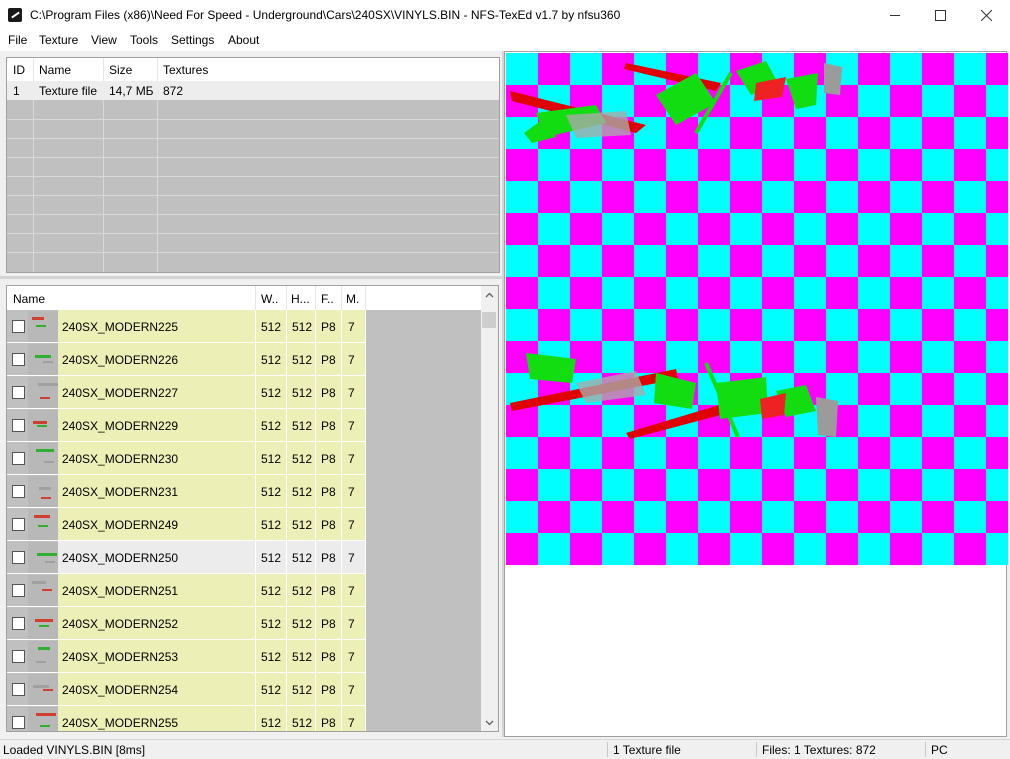 The width and height of the screenshot is (1010, 759). Describe the element at coordinates (244, 718) in the screenshot. I see `texture-row: 240SX_MODERN255 512 512 P8 7` at that location.